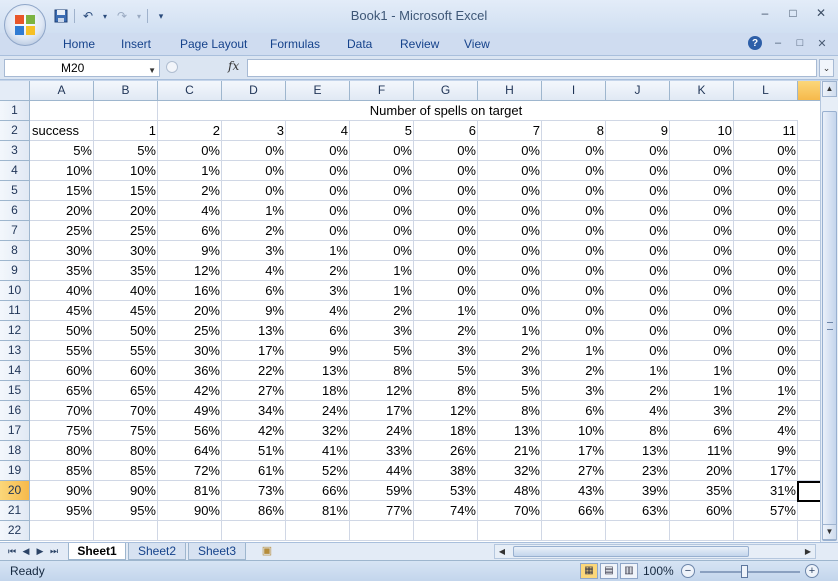  Describe the element at coordinates (658, 571) in the screenshot. I see `zoom-level: 100%` at that location.